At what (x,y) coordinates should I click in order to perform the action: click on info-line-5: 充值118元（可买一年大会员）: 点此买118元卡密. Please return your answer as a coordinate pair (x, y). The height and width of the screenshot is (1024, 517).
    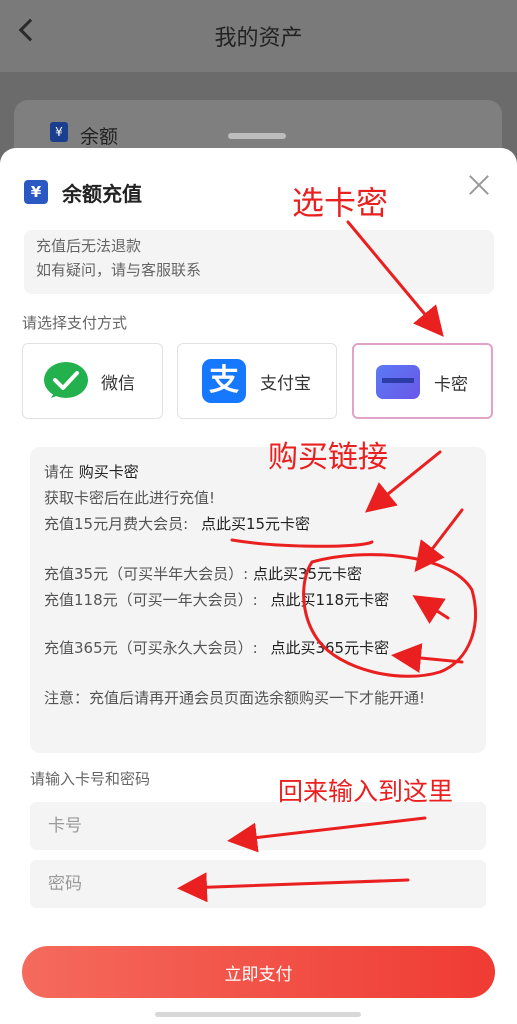
    Looking at the image, I should click on (216, 599).